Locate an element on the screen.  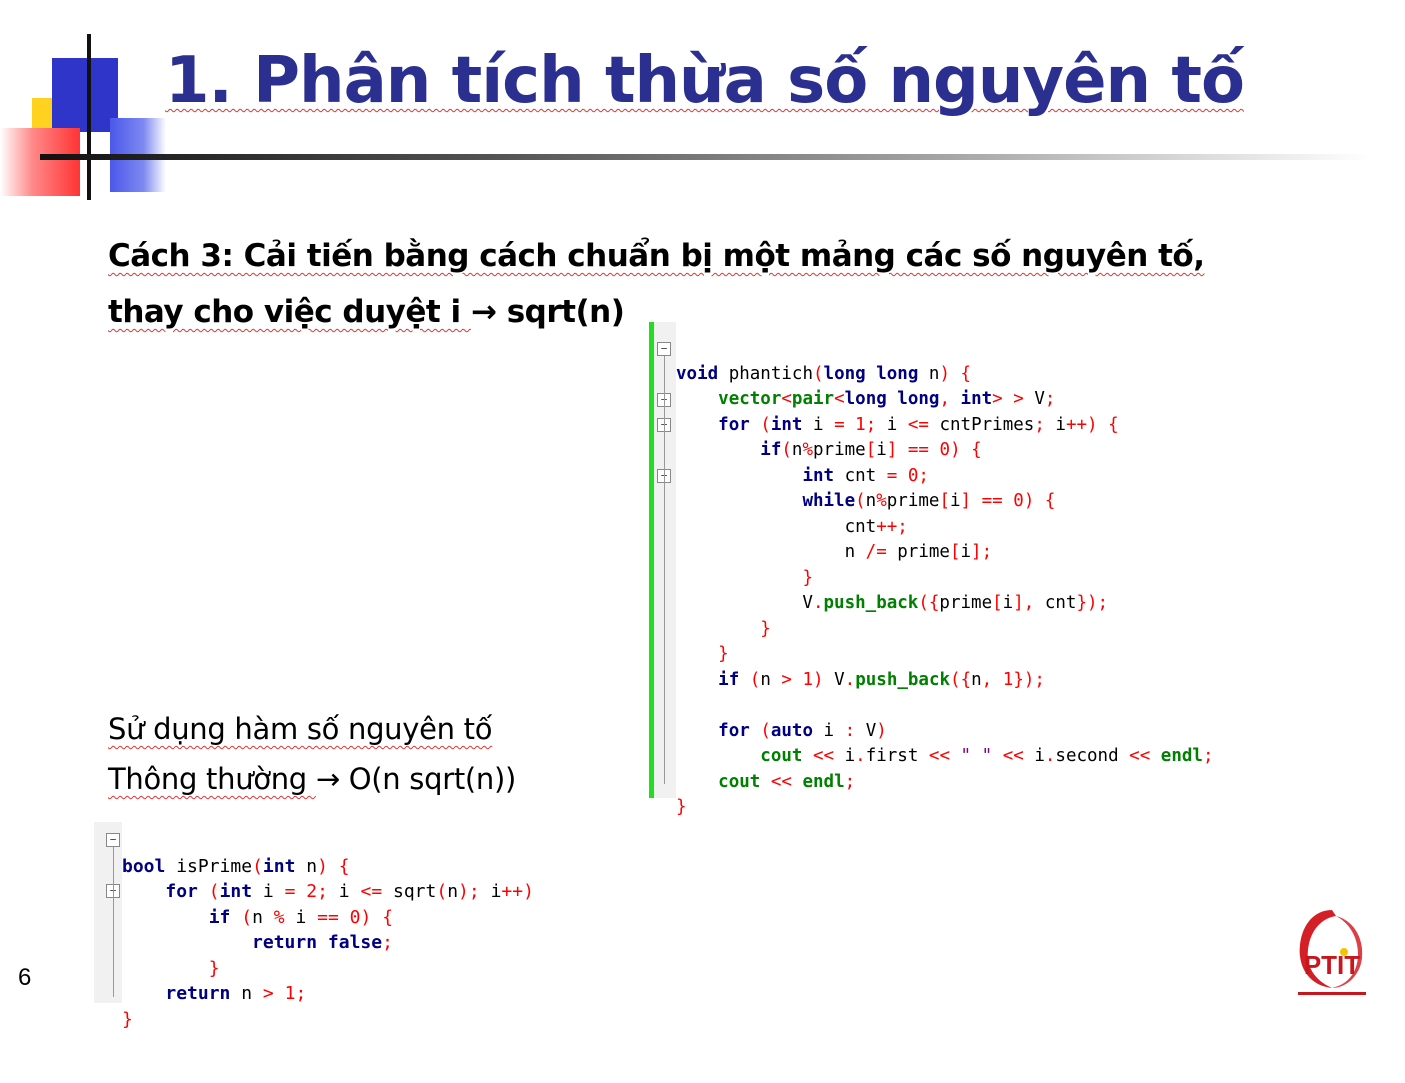
slide-title: 1. Phân tích thừa số nguyên tố is located at coordinates (705, 81).